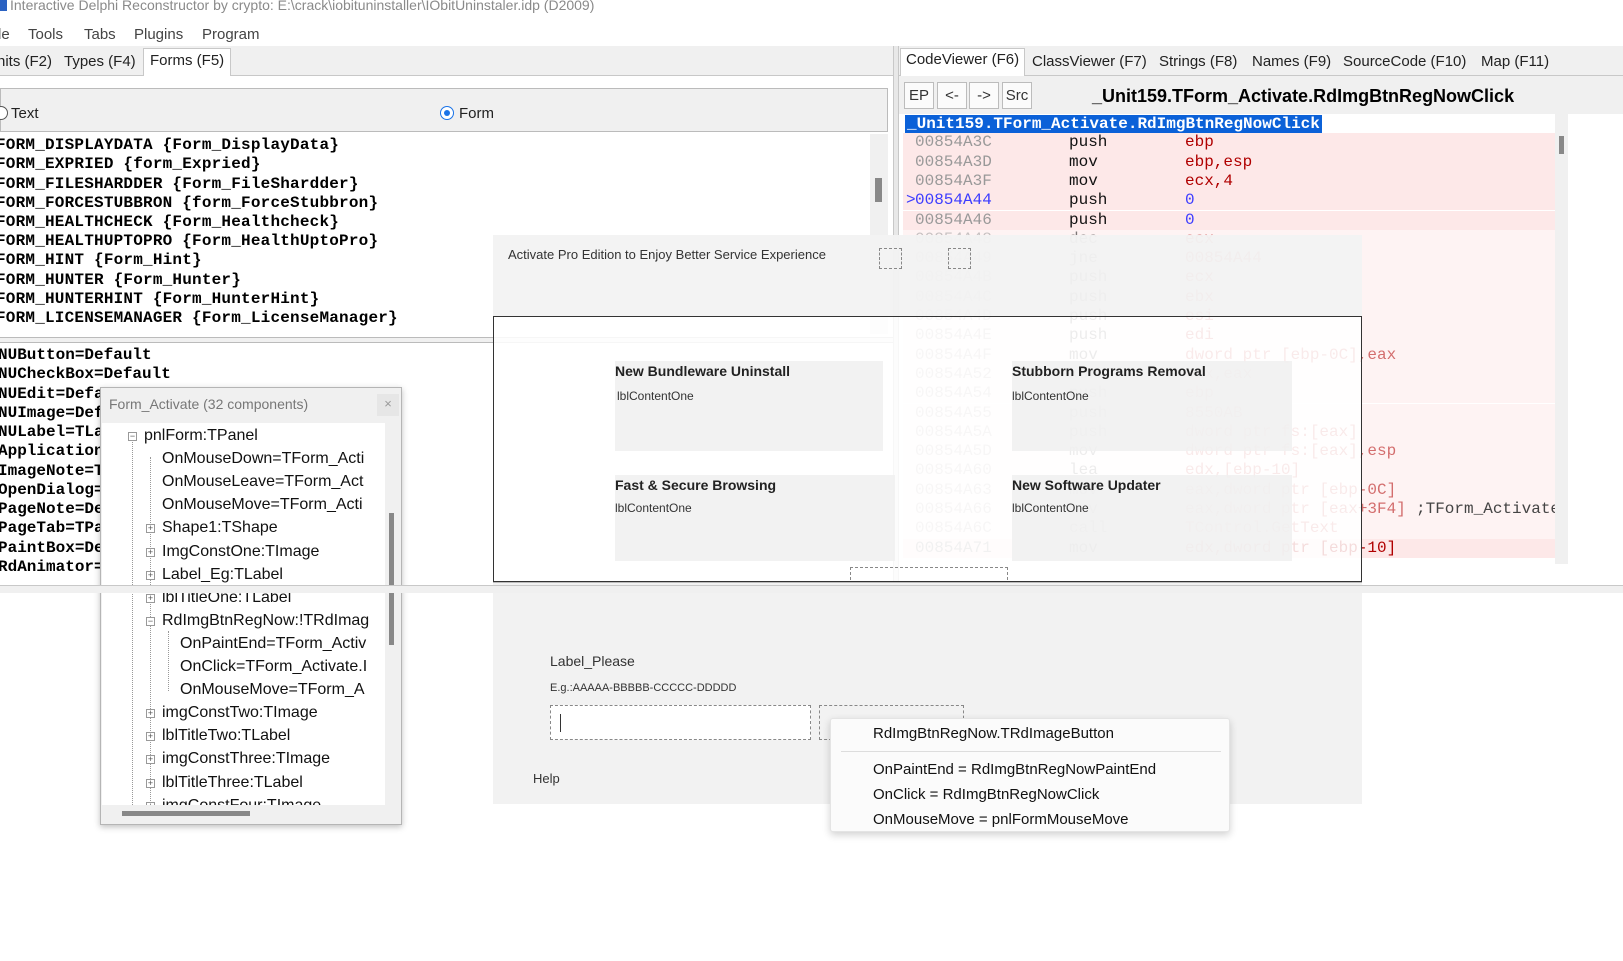 The height and width of the screenshot is (961, 1623). What do you see at coordinates (919, 95) in the screenshot?
I see `ep-button: EP` at bounding box center [919, 95].